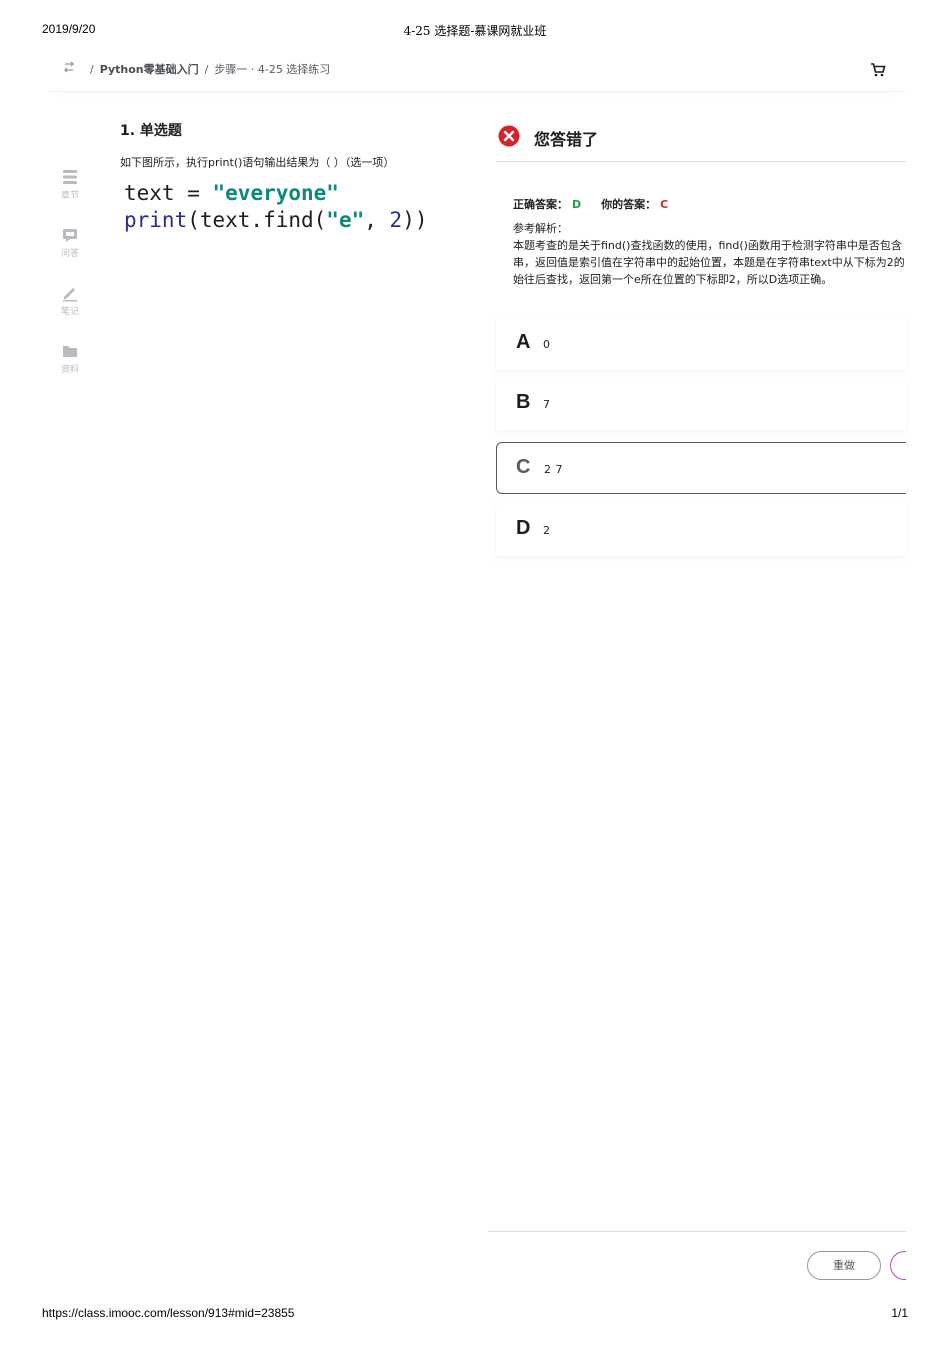 The width and height of the screenshot is (950, 1345). I want to click on question-text: 如下图所示，执行print()语句输出结果为（ ）（选一项）, so click(257, 162).